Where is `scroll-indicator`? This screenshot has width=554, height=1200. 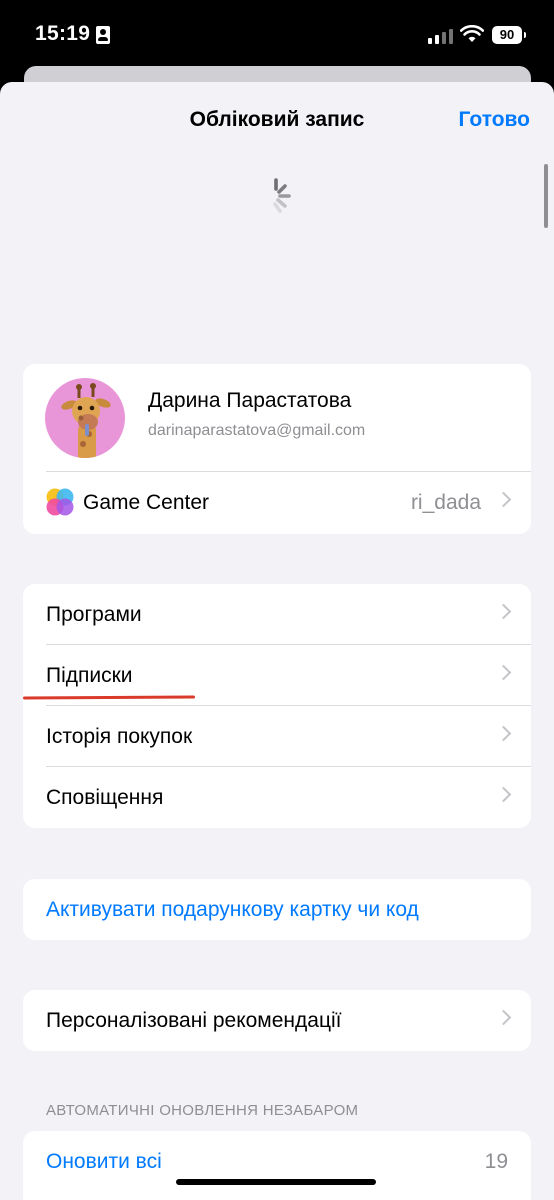
scroll-indicator is located at coordinates (546, 196).